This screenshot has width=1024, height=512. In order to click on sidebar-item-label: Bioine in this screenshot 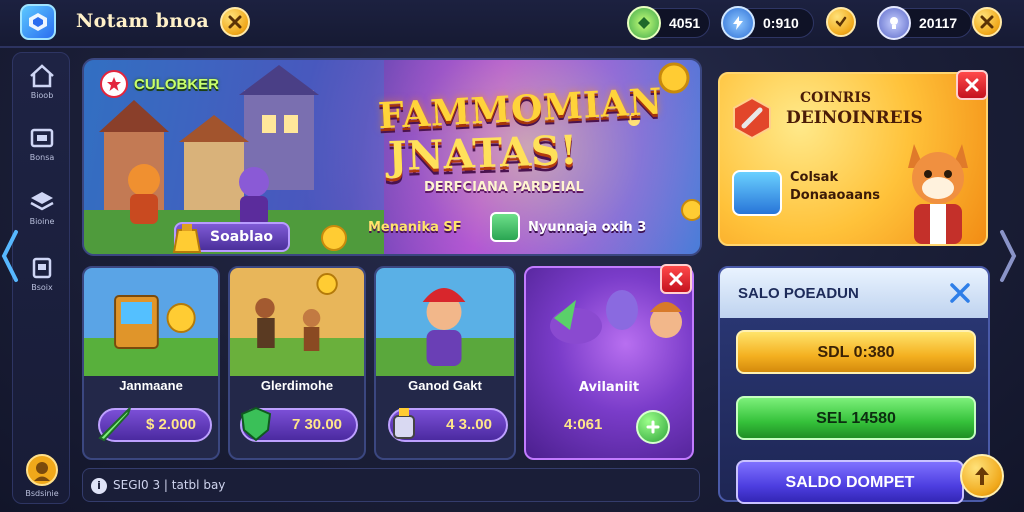, I will do `click(42, 221)`.